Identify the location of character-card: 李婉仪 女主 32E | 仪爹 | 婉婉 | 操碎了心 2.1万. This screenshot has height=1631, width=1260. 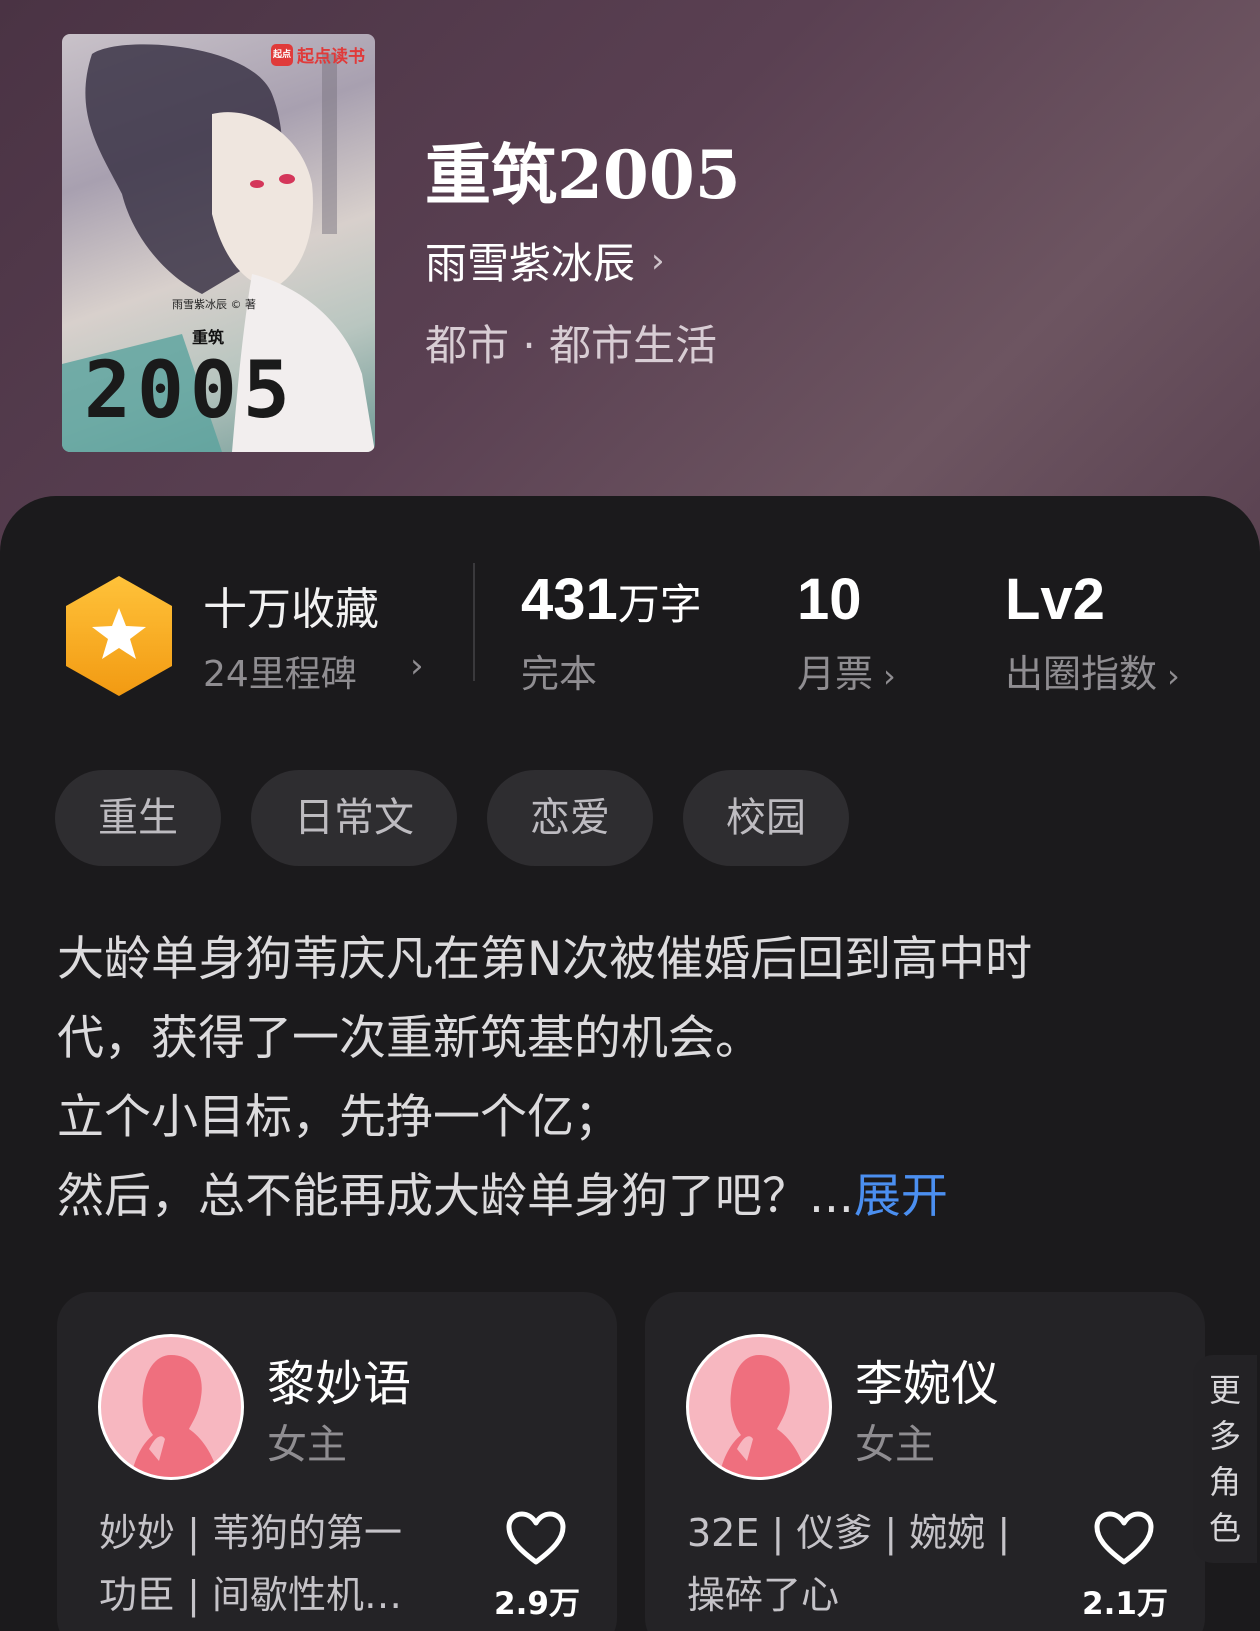
(925, 1461).